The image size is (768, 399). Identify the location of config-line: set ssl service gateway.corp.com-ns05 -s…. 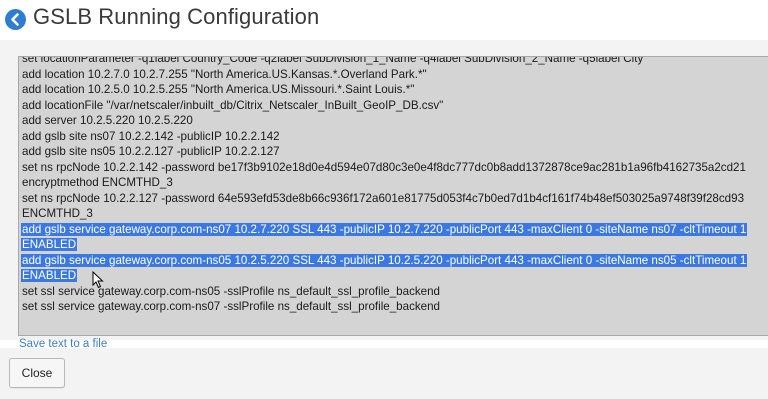
(384, 292).